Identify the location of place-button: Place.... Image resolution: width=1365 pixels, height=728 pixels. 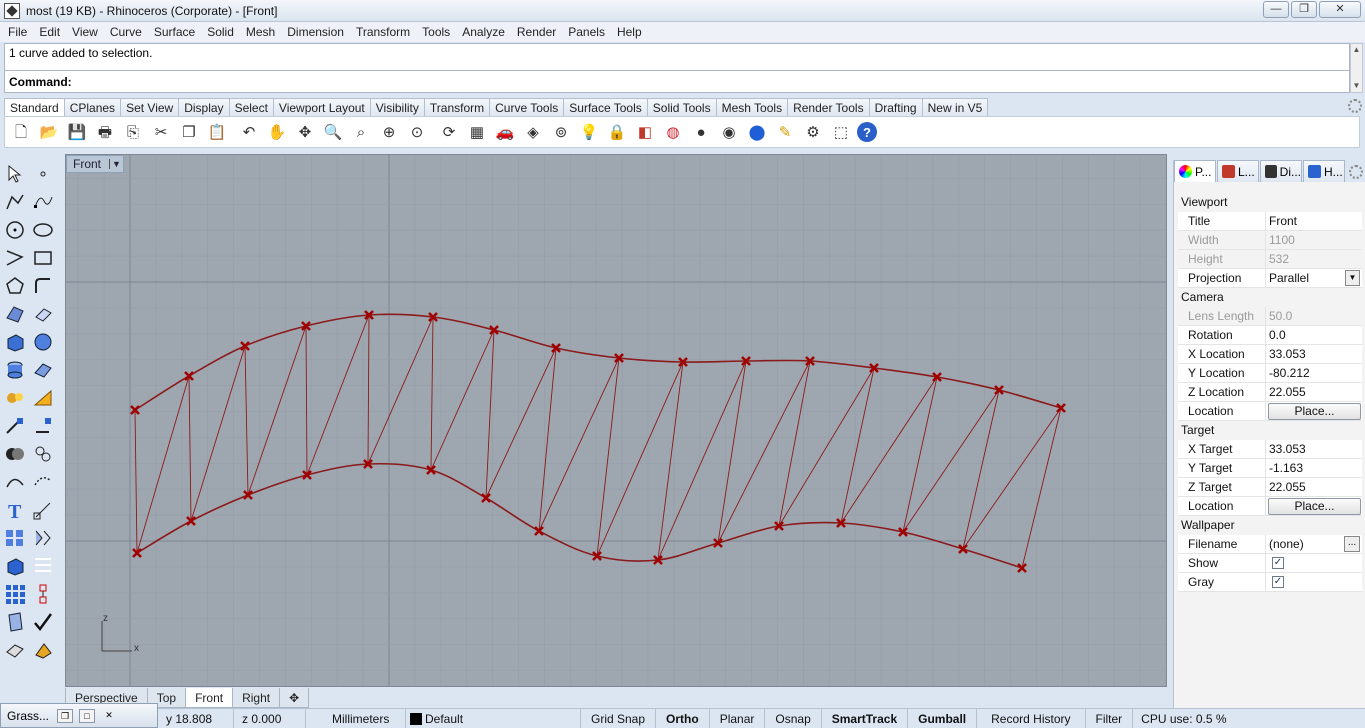
(1314, 506).